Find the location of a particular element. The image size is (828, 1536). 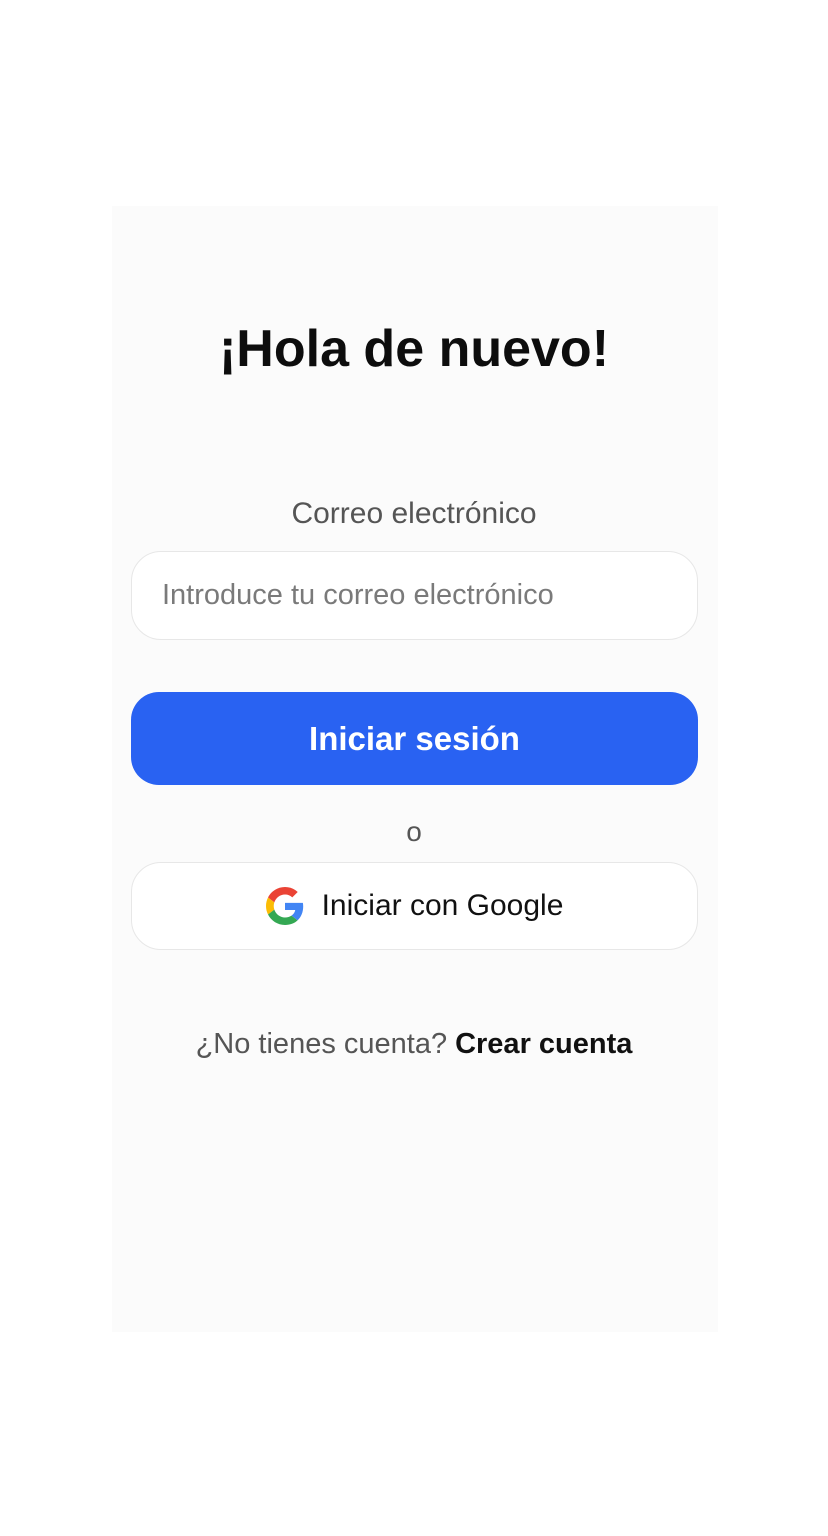

signup-row: ¿No tienes cuenta? Crear cuenta is located at coordinates (414, 1044).